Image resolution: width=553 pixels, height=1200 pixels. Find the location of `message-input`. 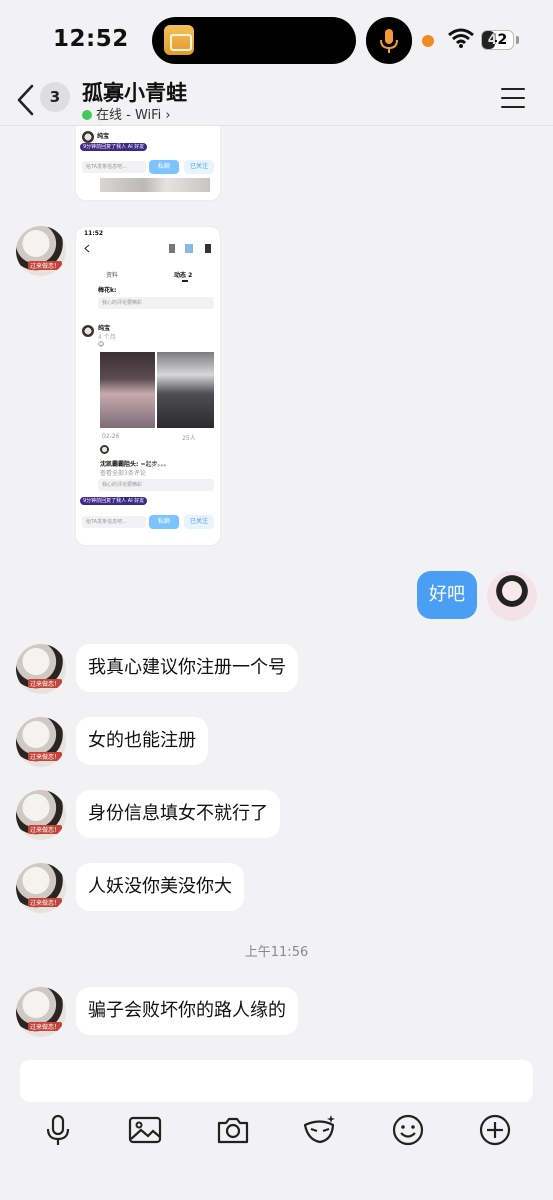

message-input is located at coordinates (276, 1081).